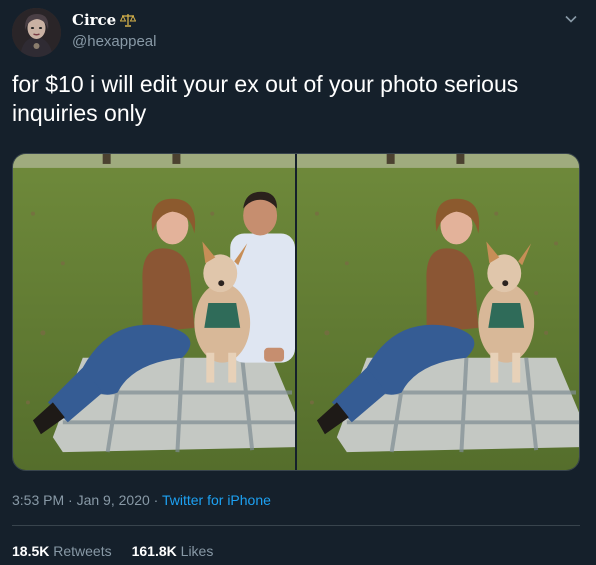 This screenshot has height=565, width=596. What do you see at coordinates (128, 20) in the screenshot?
I see `scales-icon` at bounding box center [128, 20].